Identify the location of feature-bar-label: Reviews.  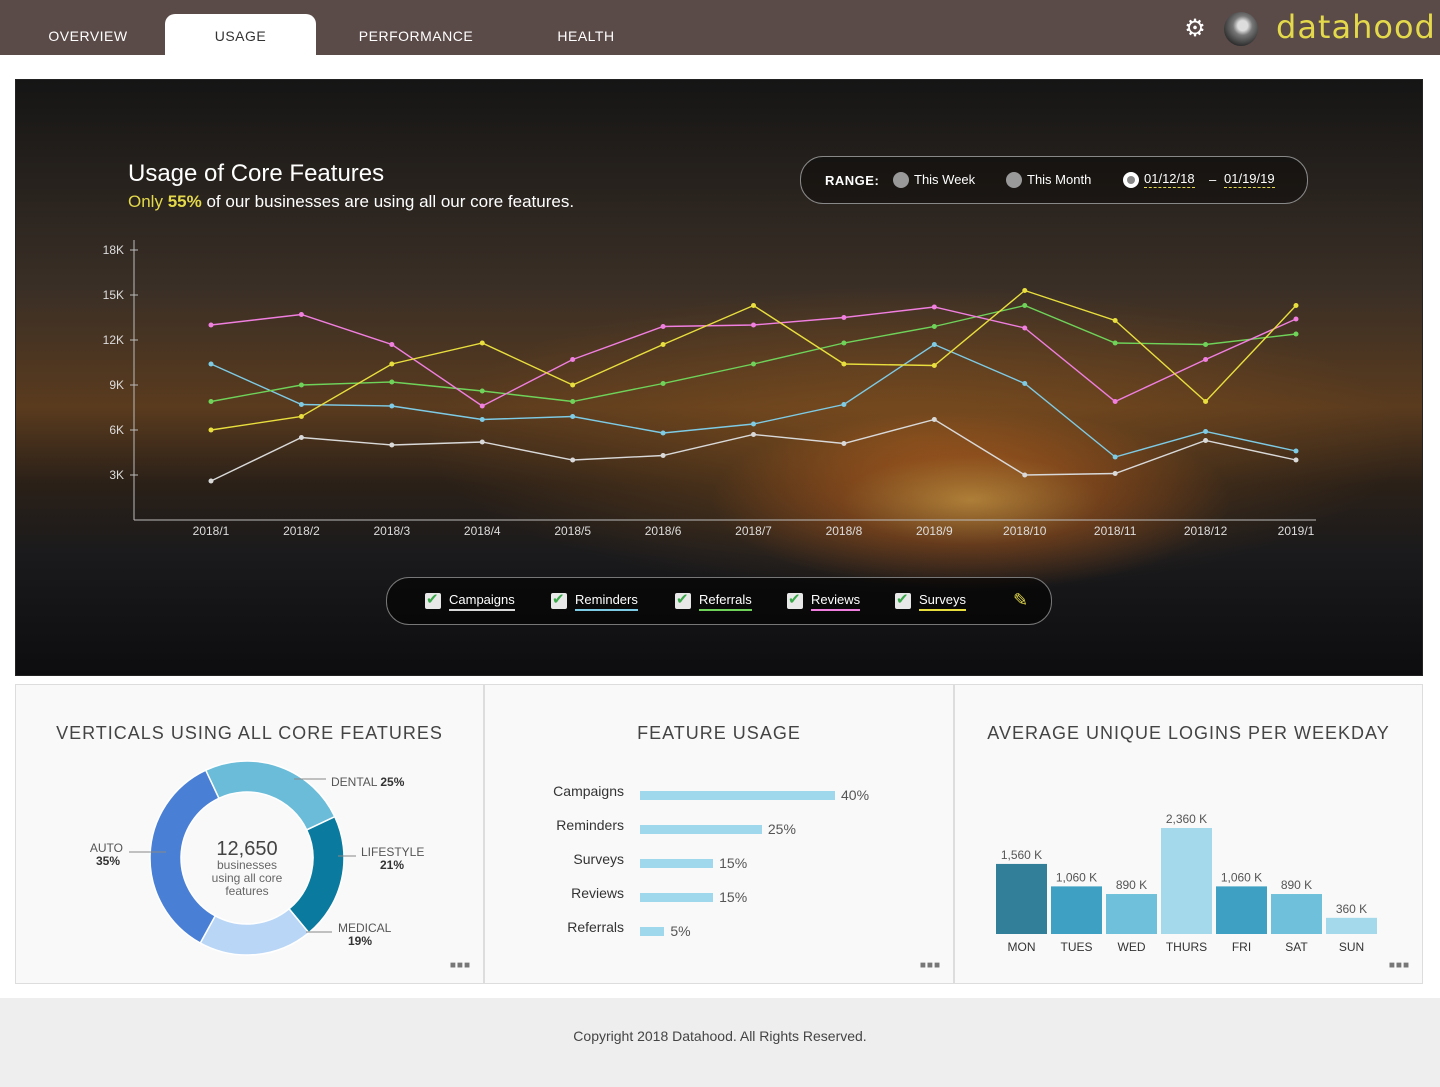
(597, 893).